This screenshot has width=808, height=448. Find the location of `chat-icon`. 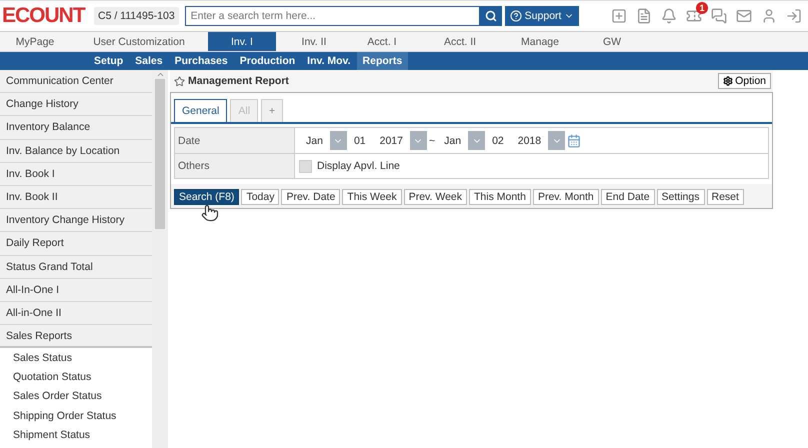

chat-icon is located at coordinates (719, 16).